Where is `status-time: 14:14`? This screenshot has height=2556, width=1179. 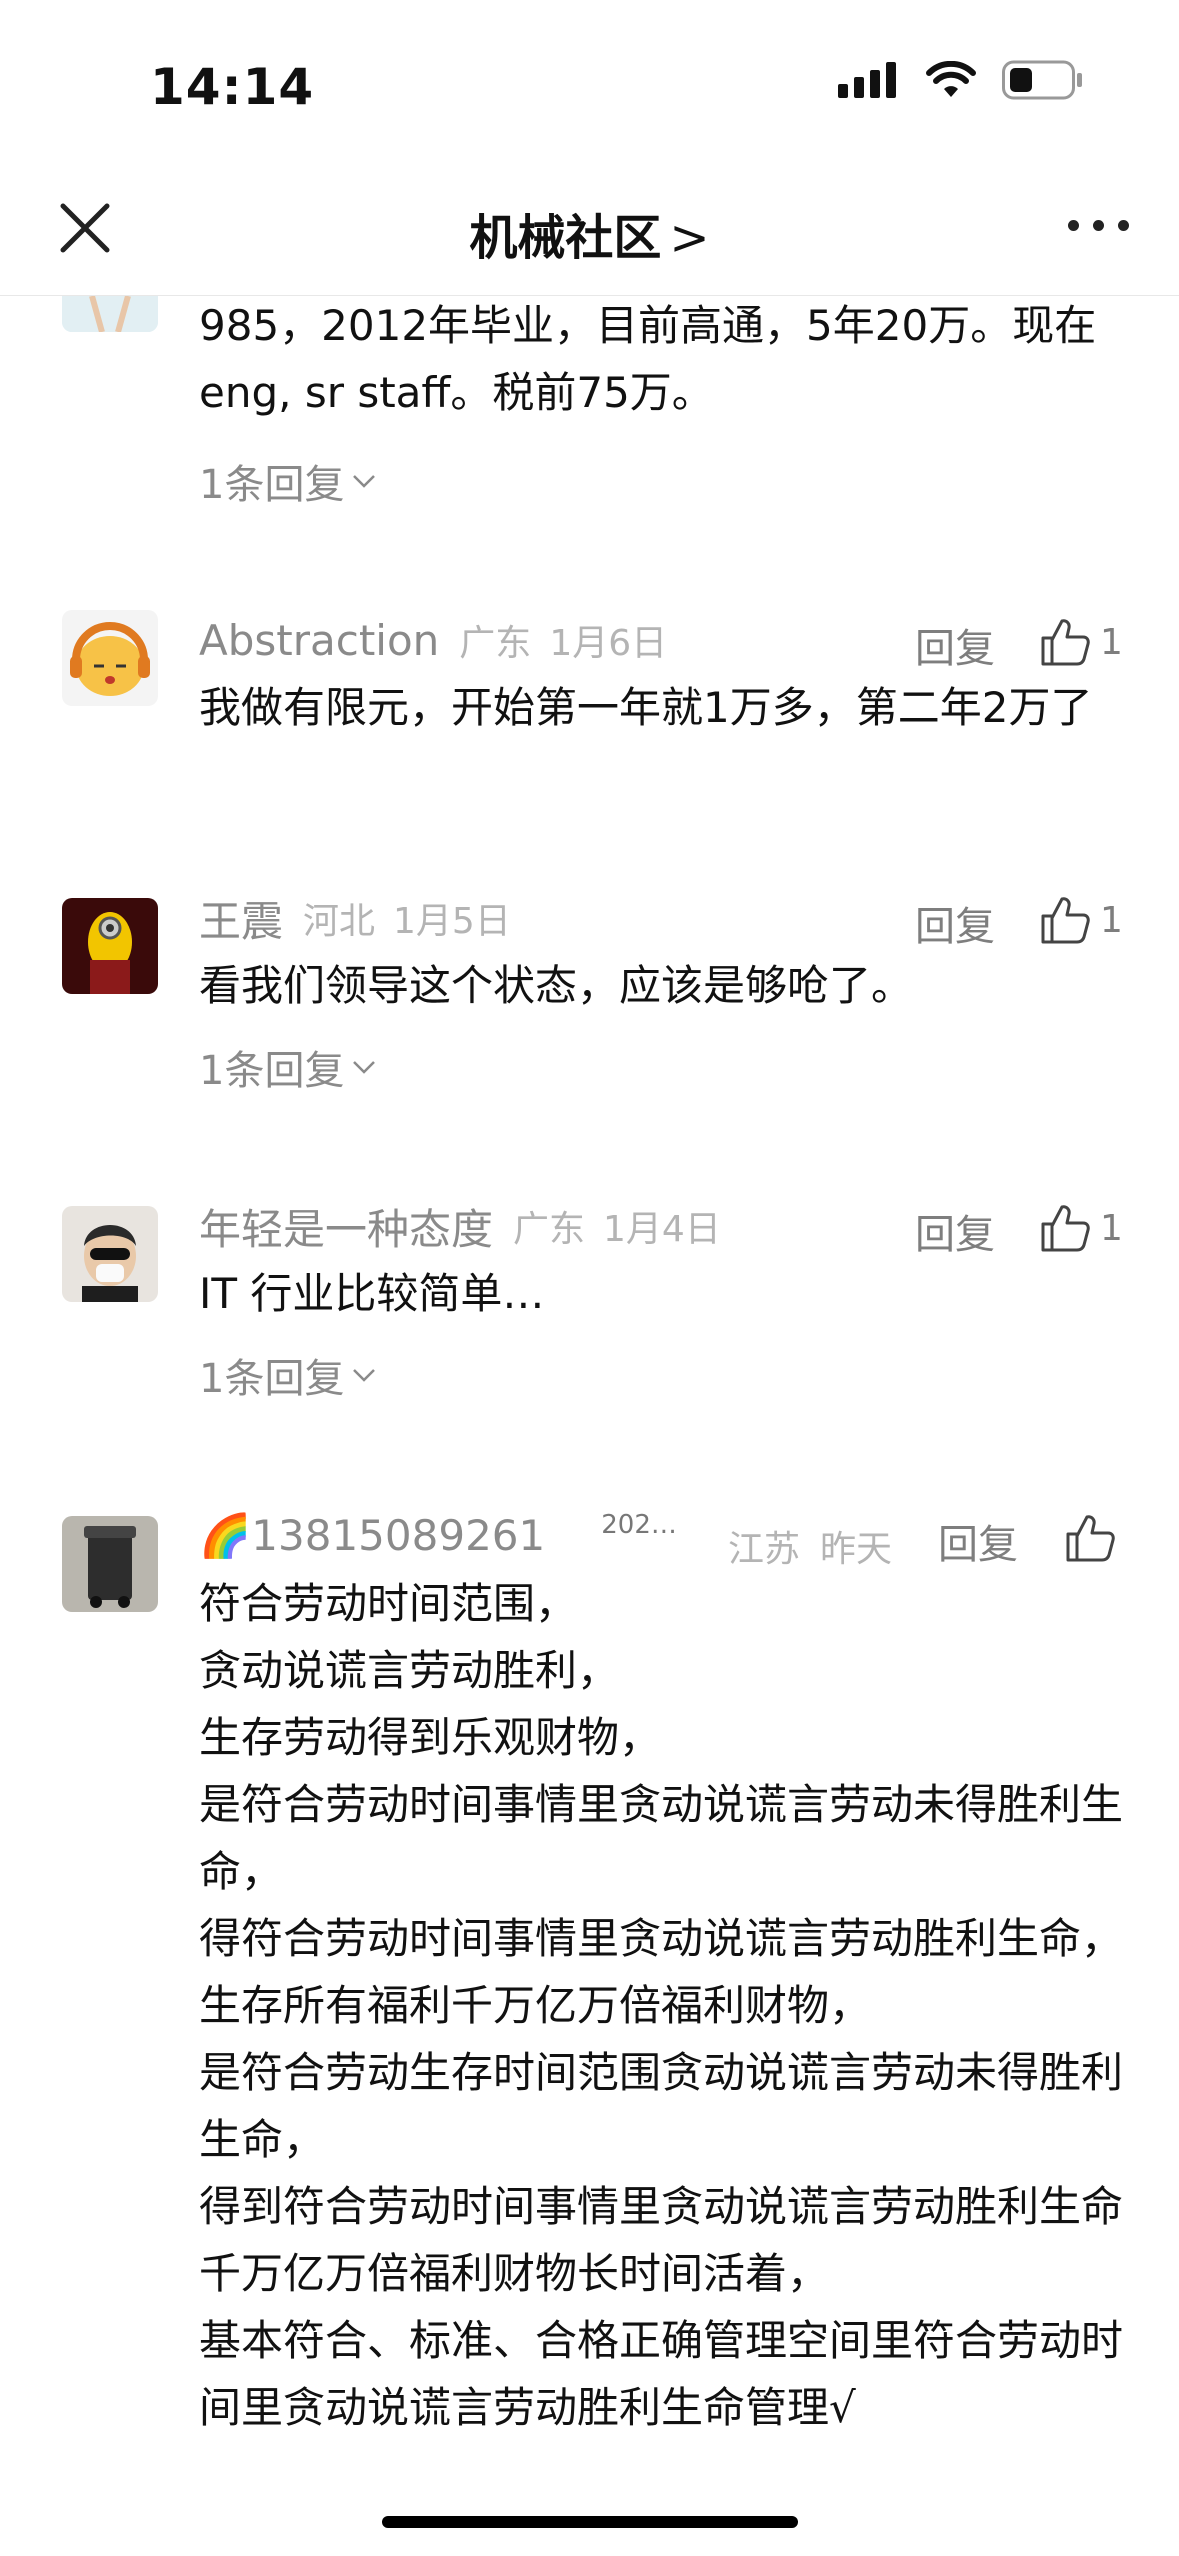
status-time: 14:14 is located at coordinates (232, 87).